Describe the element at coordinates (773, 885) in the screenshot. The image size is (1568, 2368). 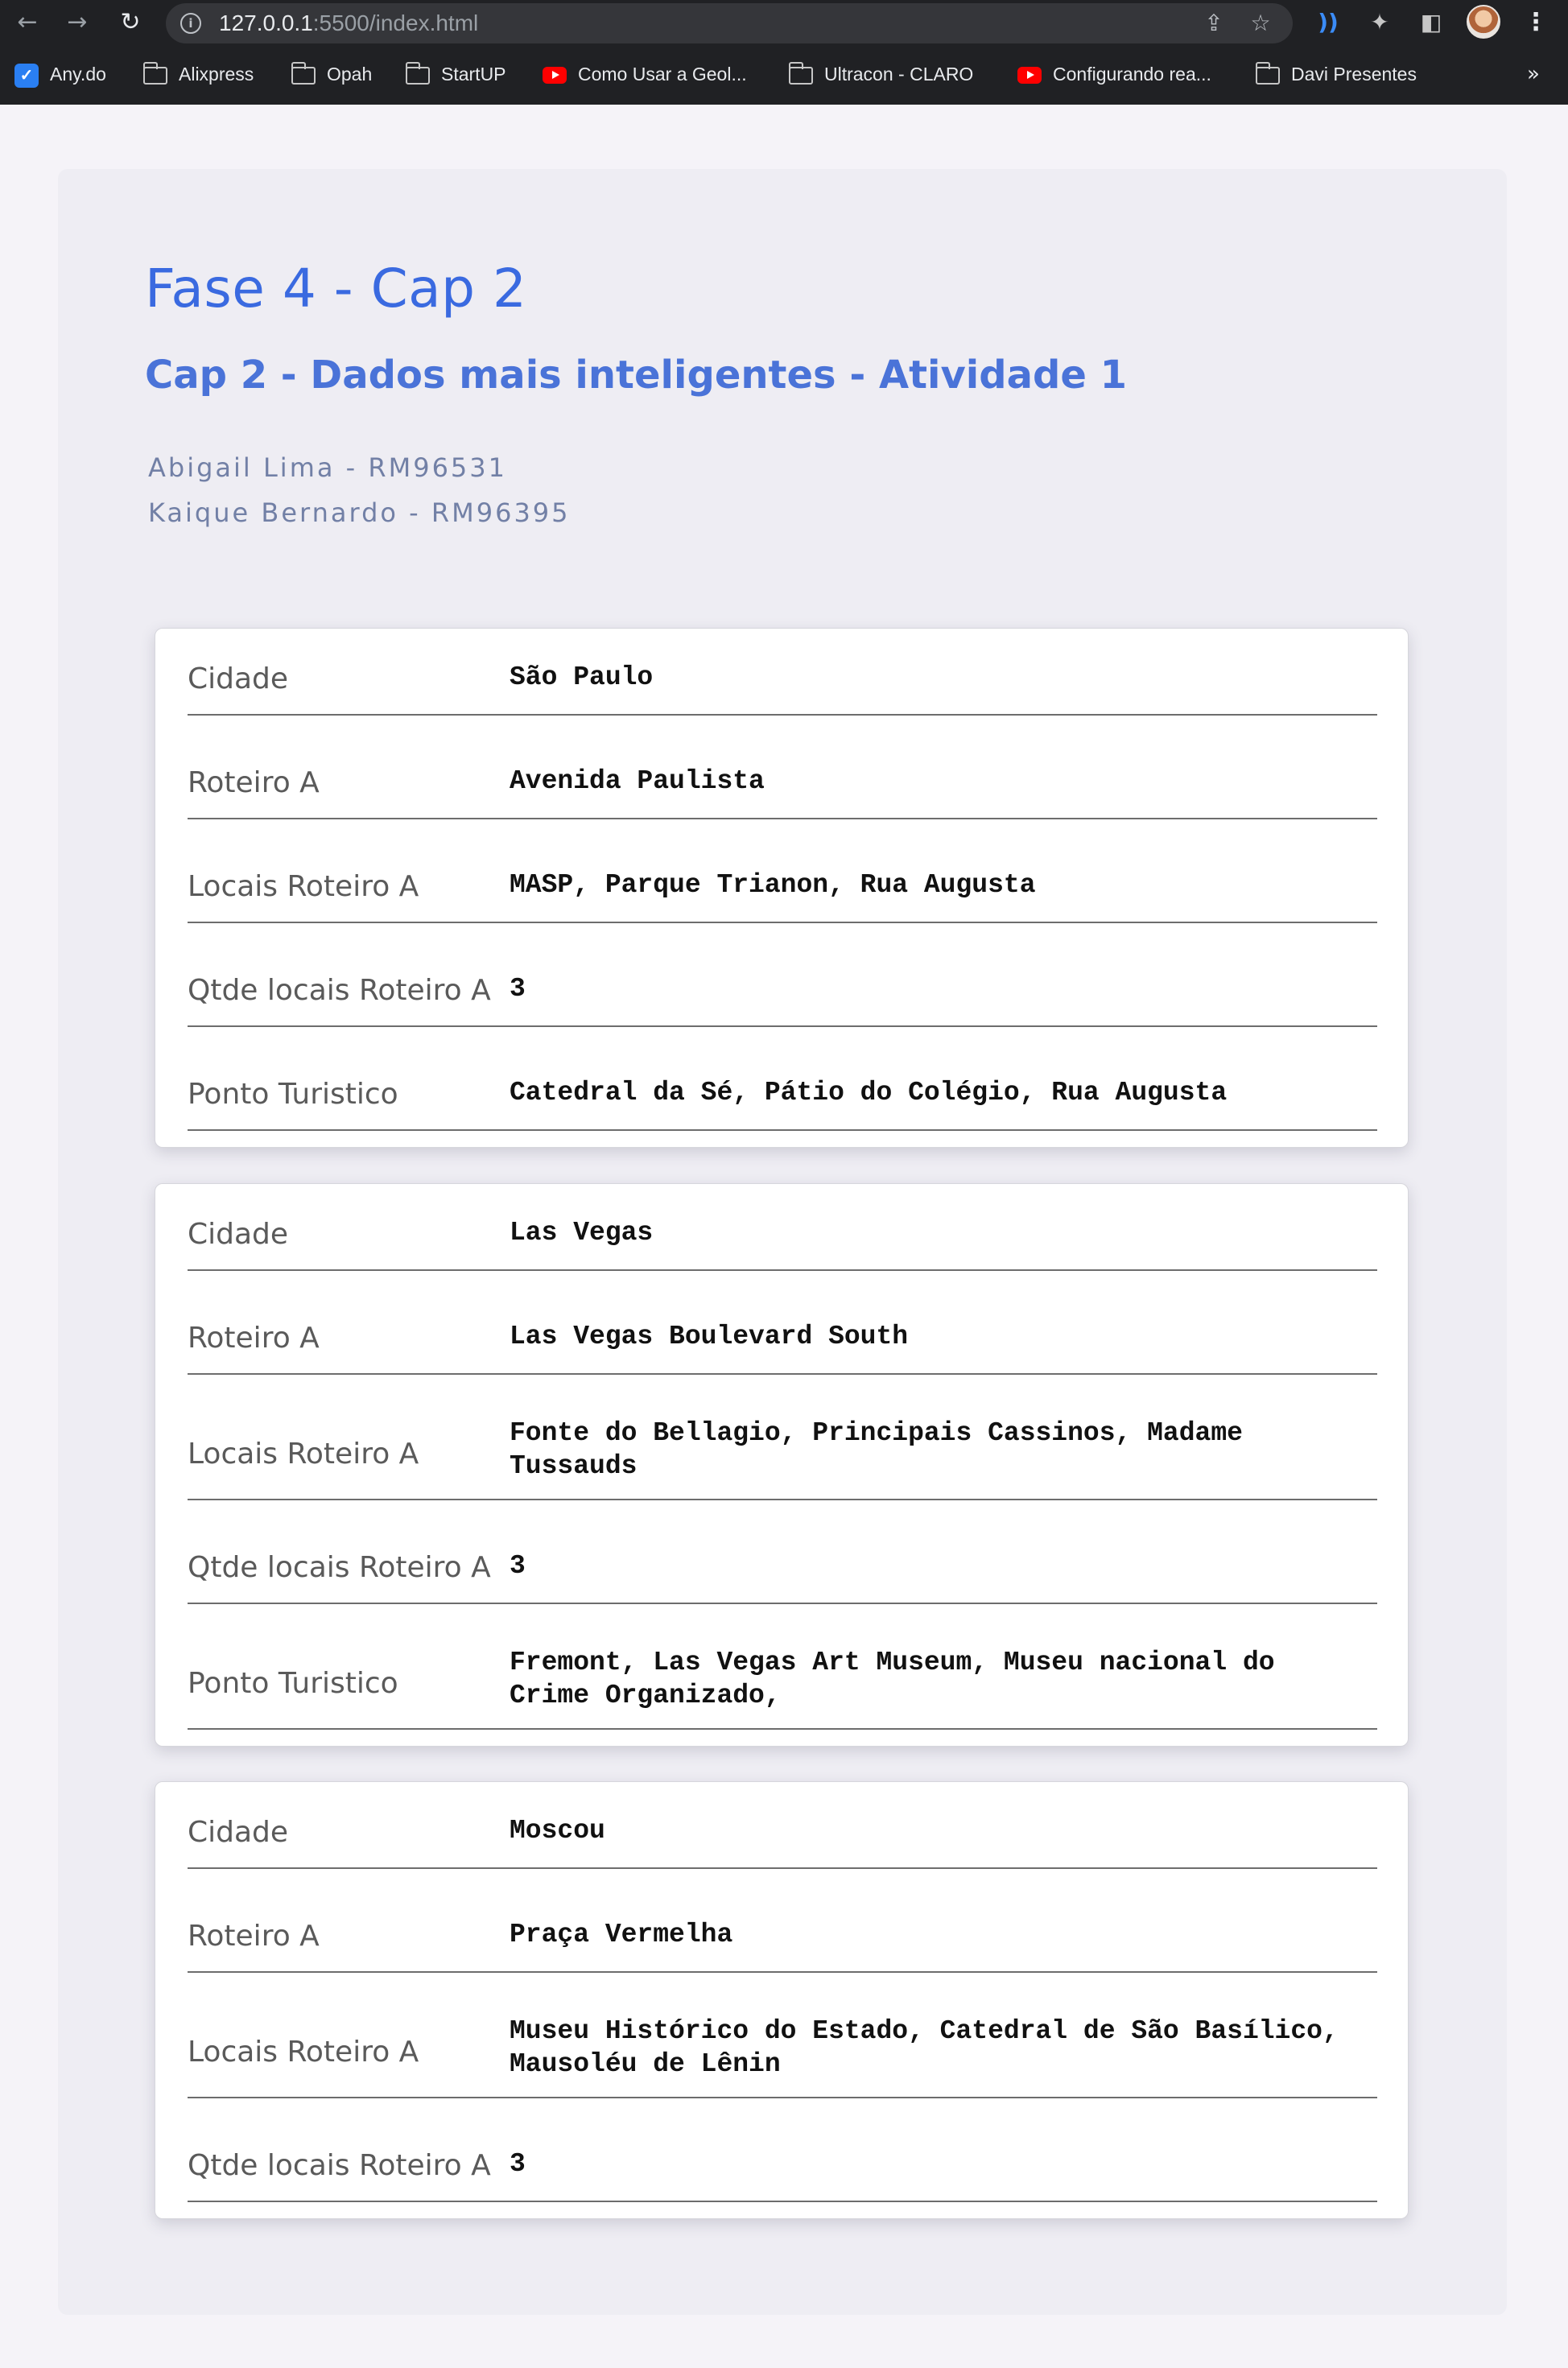
I see `row-value: MASP, Parque Trianon, Rua Augusta` at that location.